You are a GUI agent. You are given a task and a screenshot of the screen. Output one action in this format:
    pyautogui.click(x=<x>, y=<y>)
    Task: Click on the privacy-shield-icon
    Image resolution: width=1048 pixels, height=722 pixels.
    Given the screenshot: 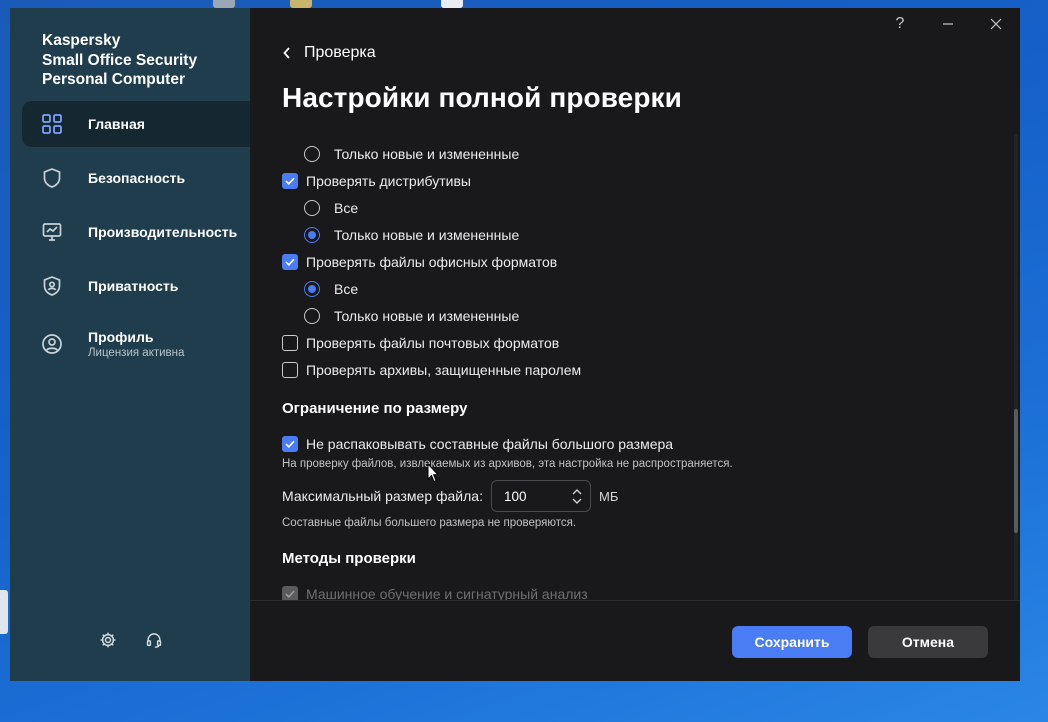 What is the action you would take?
    pyautogui.click(x=52, y=286)
    